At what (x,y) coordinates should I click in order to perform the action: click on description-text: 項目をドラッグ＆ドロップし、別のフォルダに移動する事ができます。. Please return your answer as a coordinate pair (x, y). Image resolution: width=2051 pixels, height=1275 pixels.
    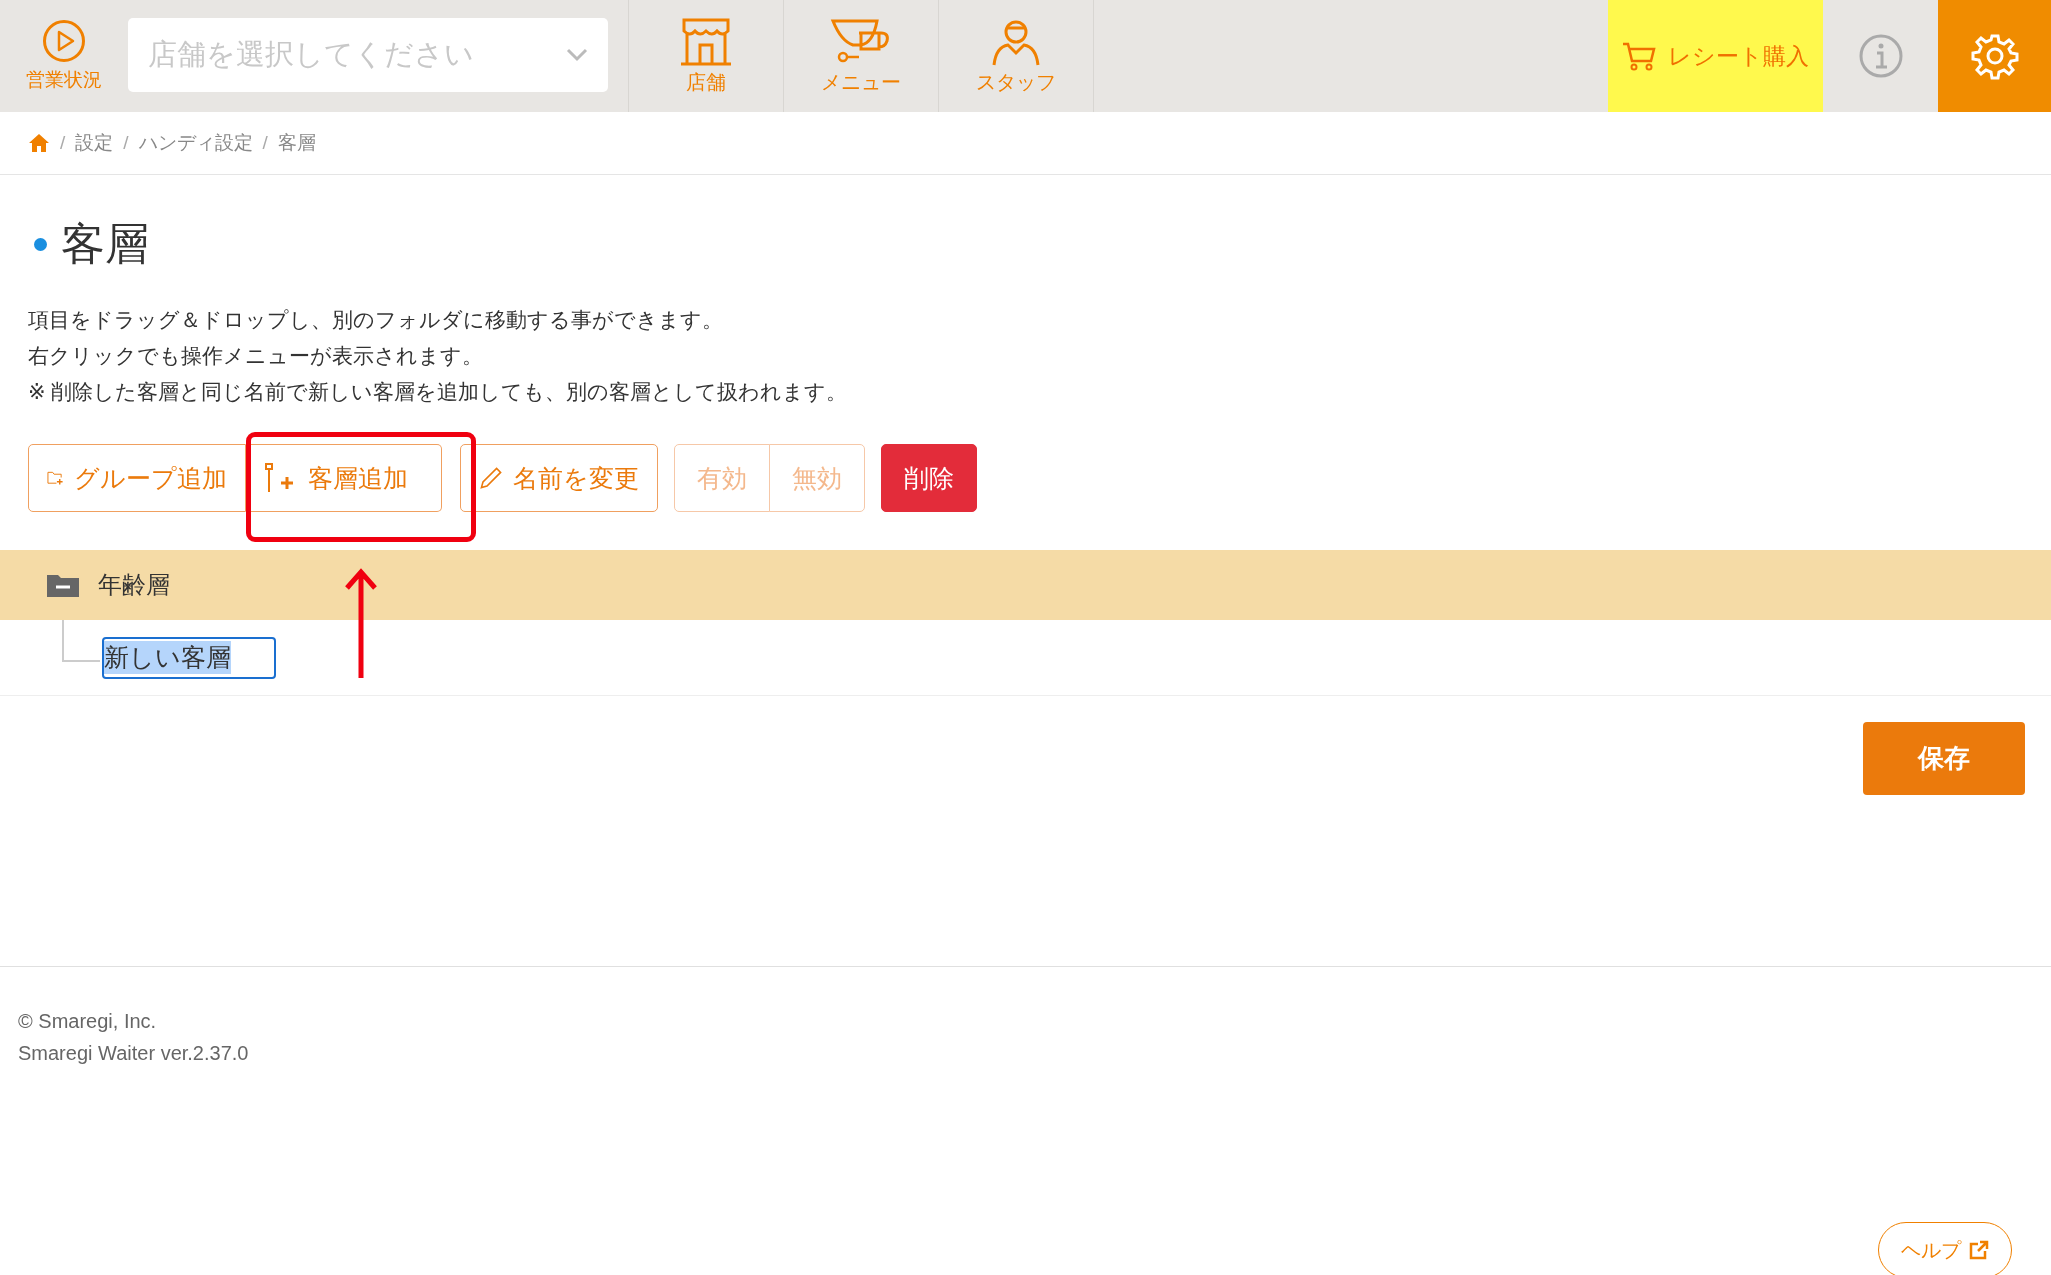
    Looking at the image, I should click on (376, 320).